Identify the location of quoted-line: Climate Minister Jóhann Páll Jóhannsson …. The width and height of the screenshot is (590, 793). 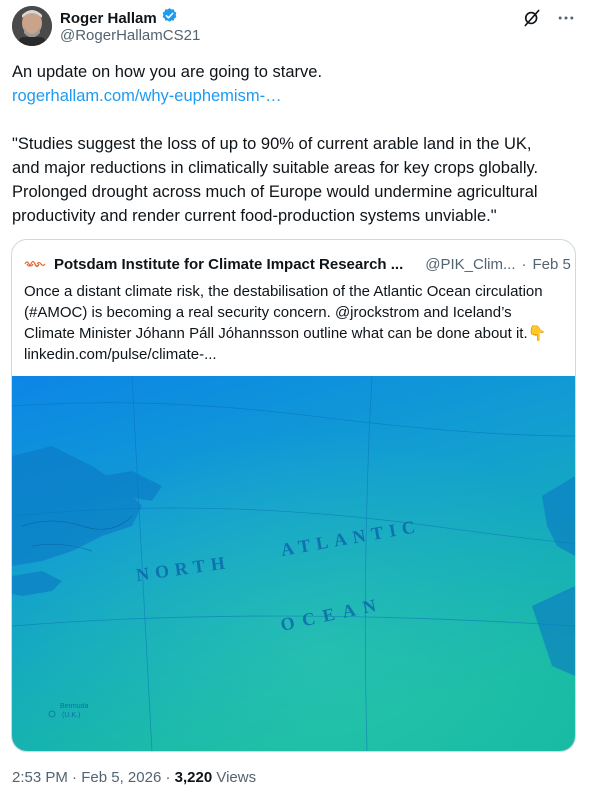
(276, 333).